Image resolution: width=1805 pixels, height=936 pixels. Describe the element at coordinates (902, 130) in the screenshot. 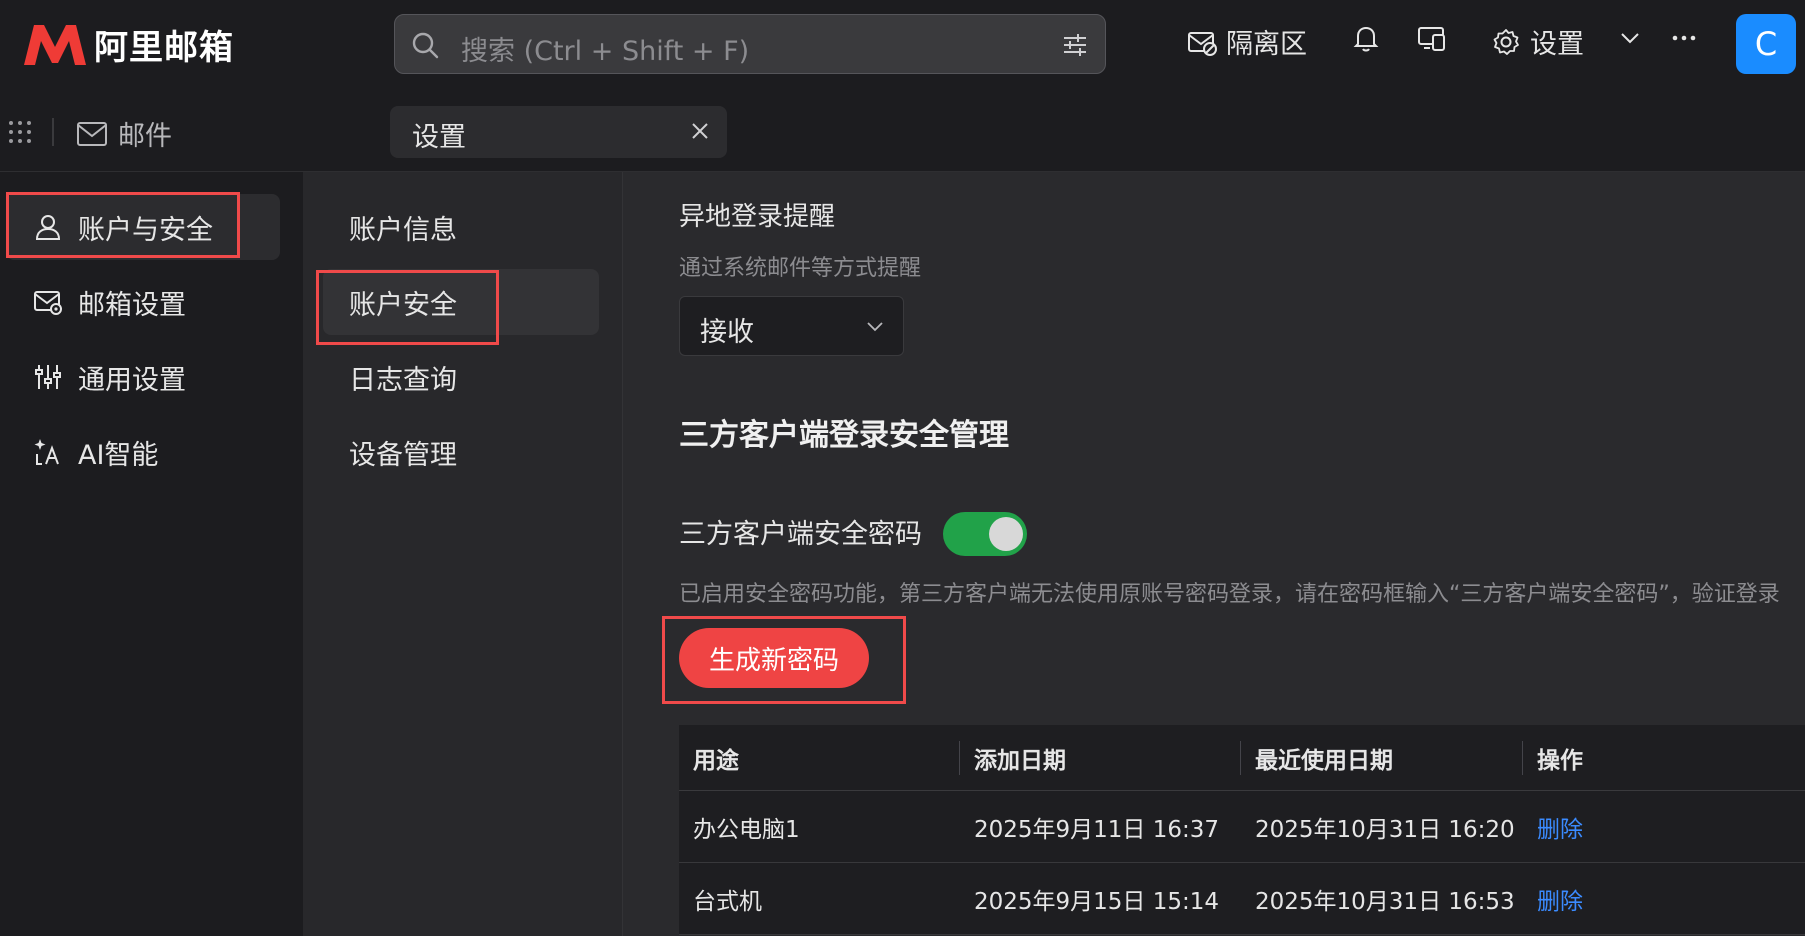

I see `tab-bar: 邮件 设置` at that location.